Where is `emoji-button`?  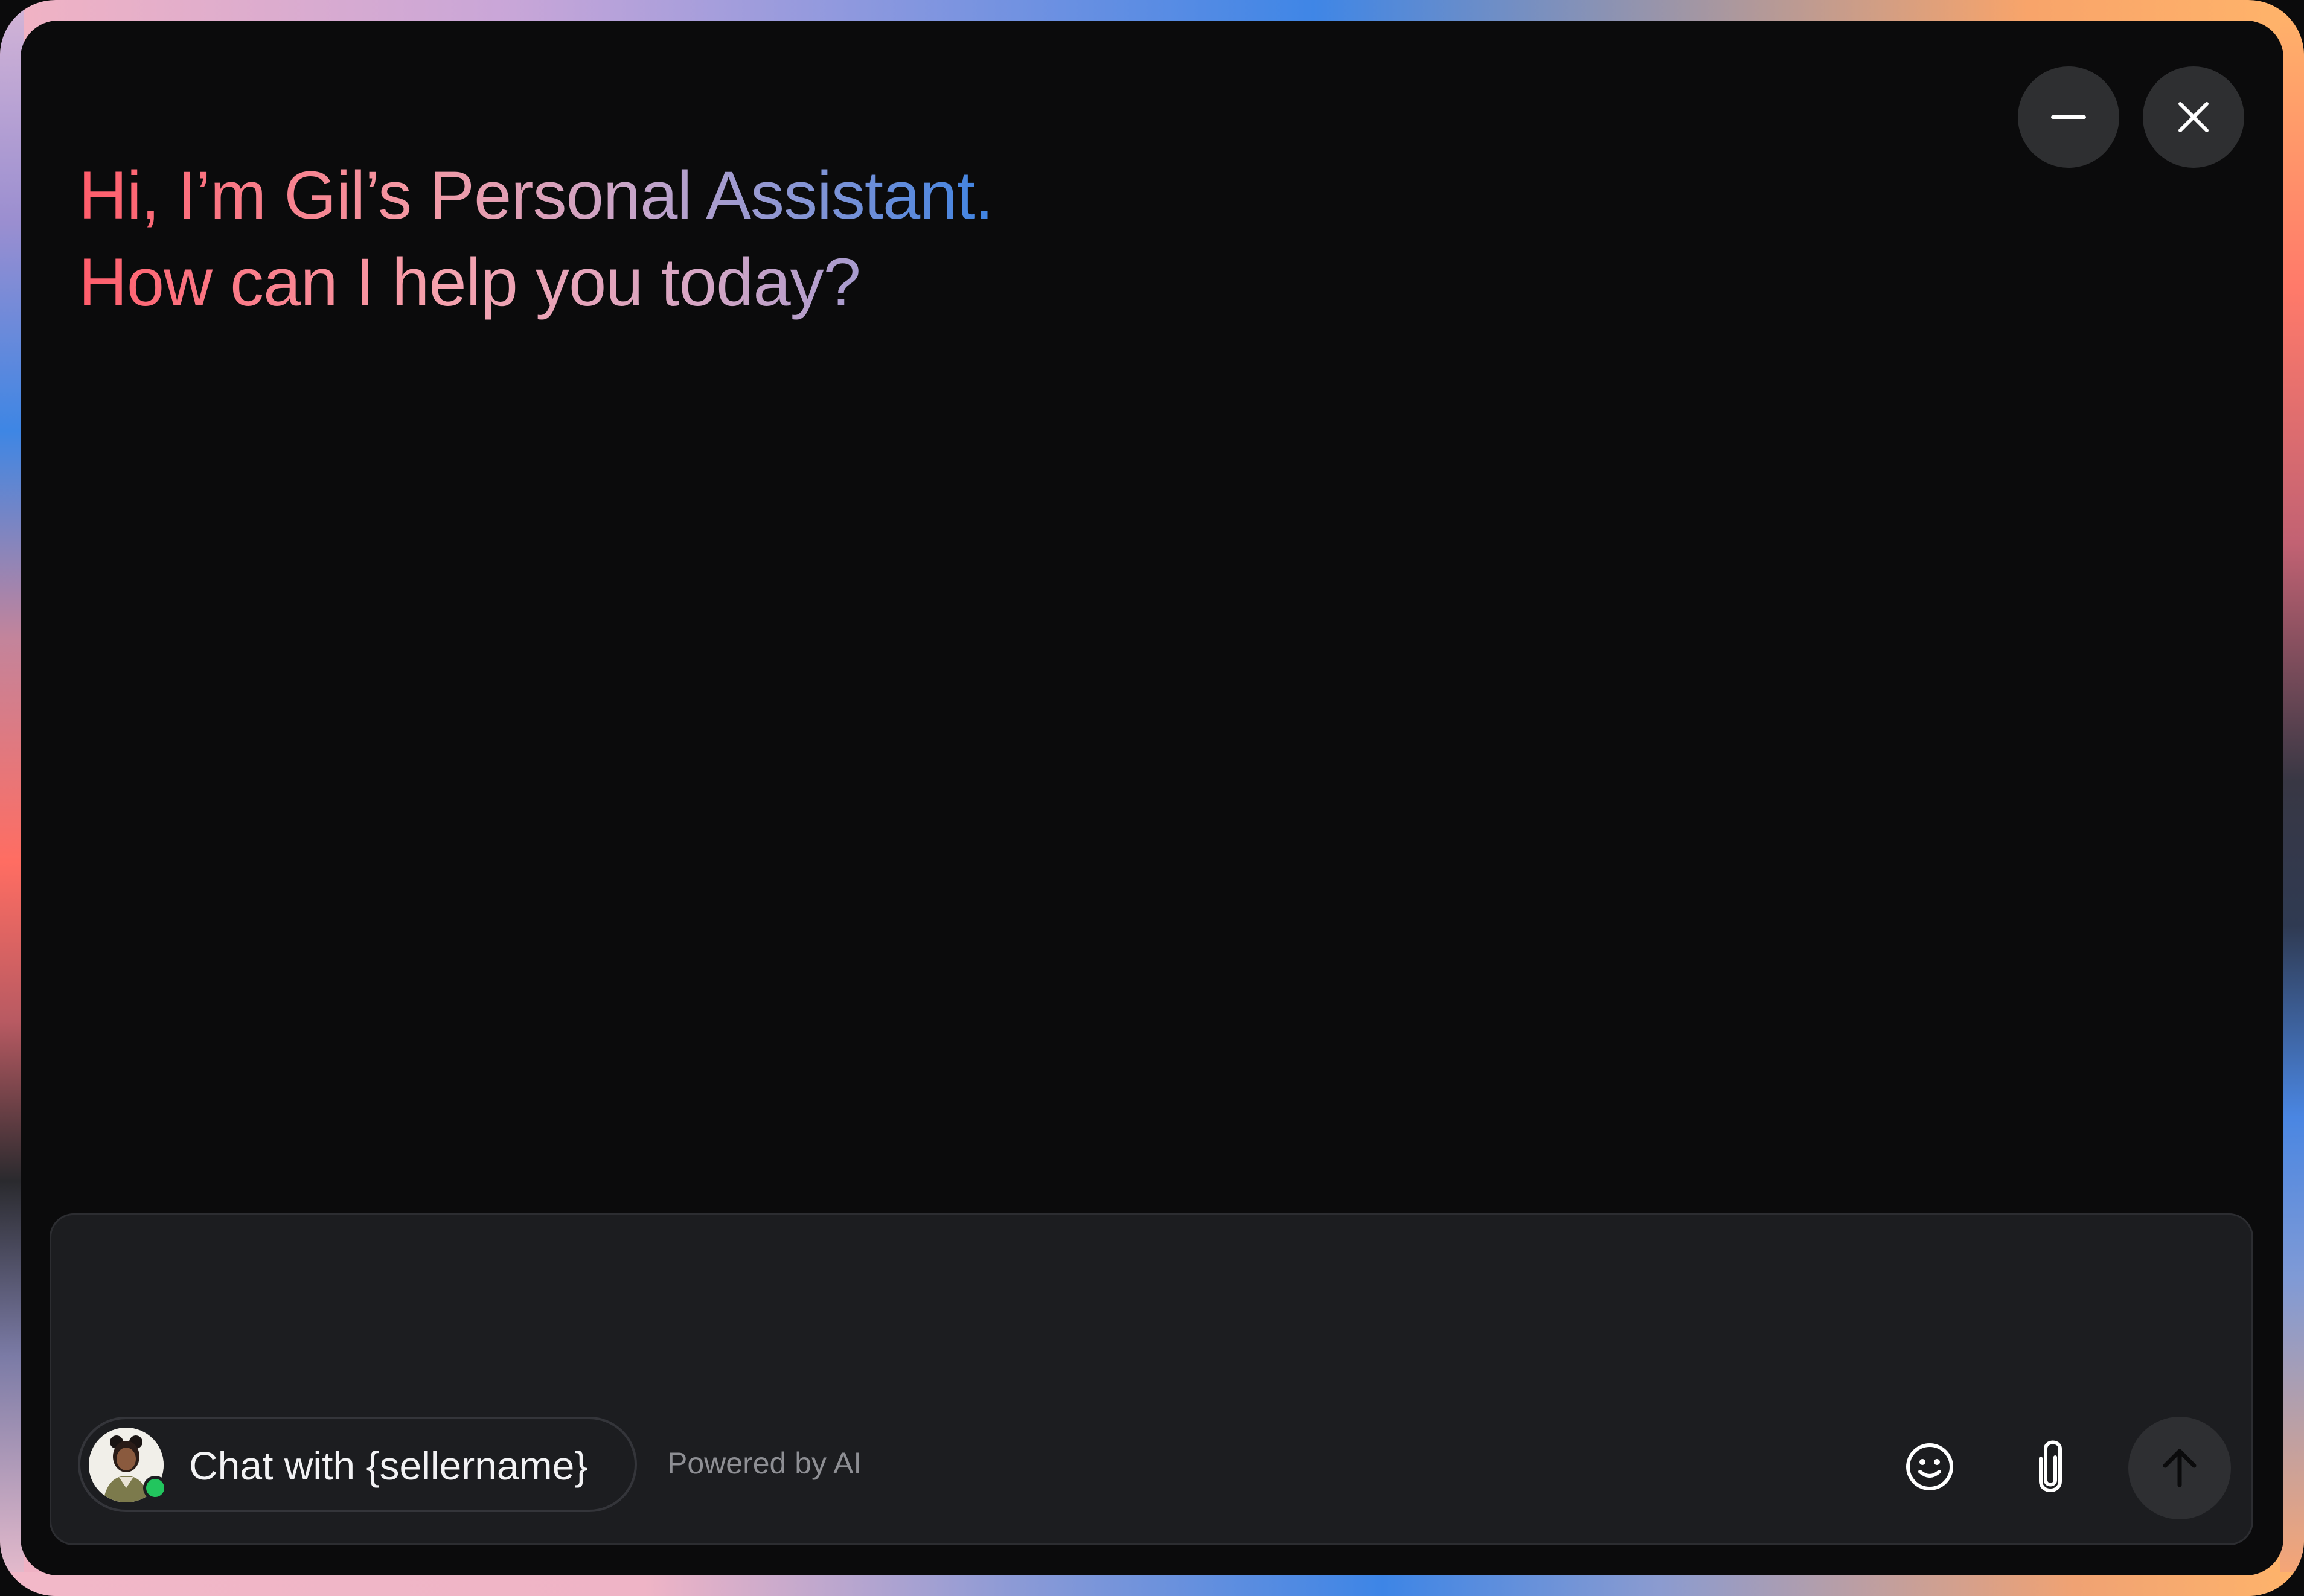
emoji-button is located at coordinates (1929, 1467).